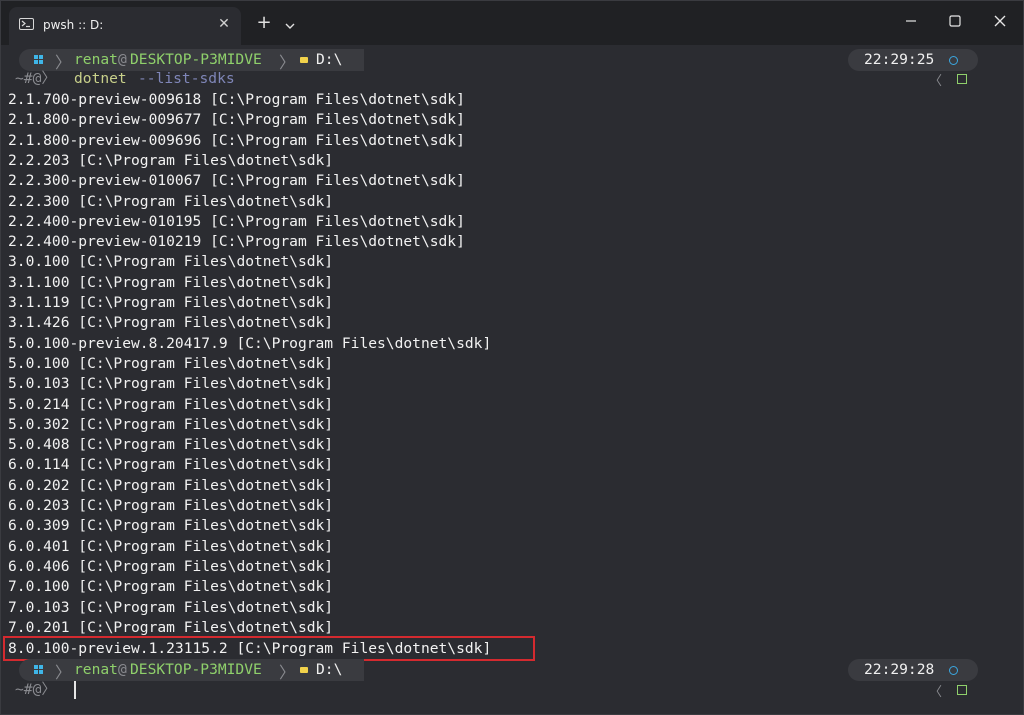  Describe the element at coordinates (171, 282) in the screenshot. I see `output-line: 3.1.100 [C:\Program Files\dotnet\sdk]` at that location.